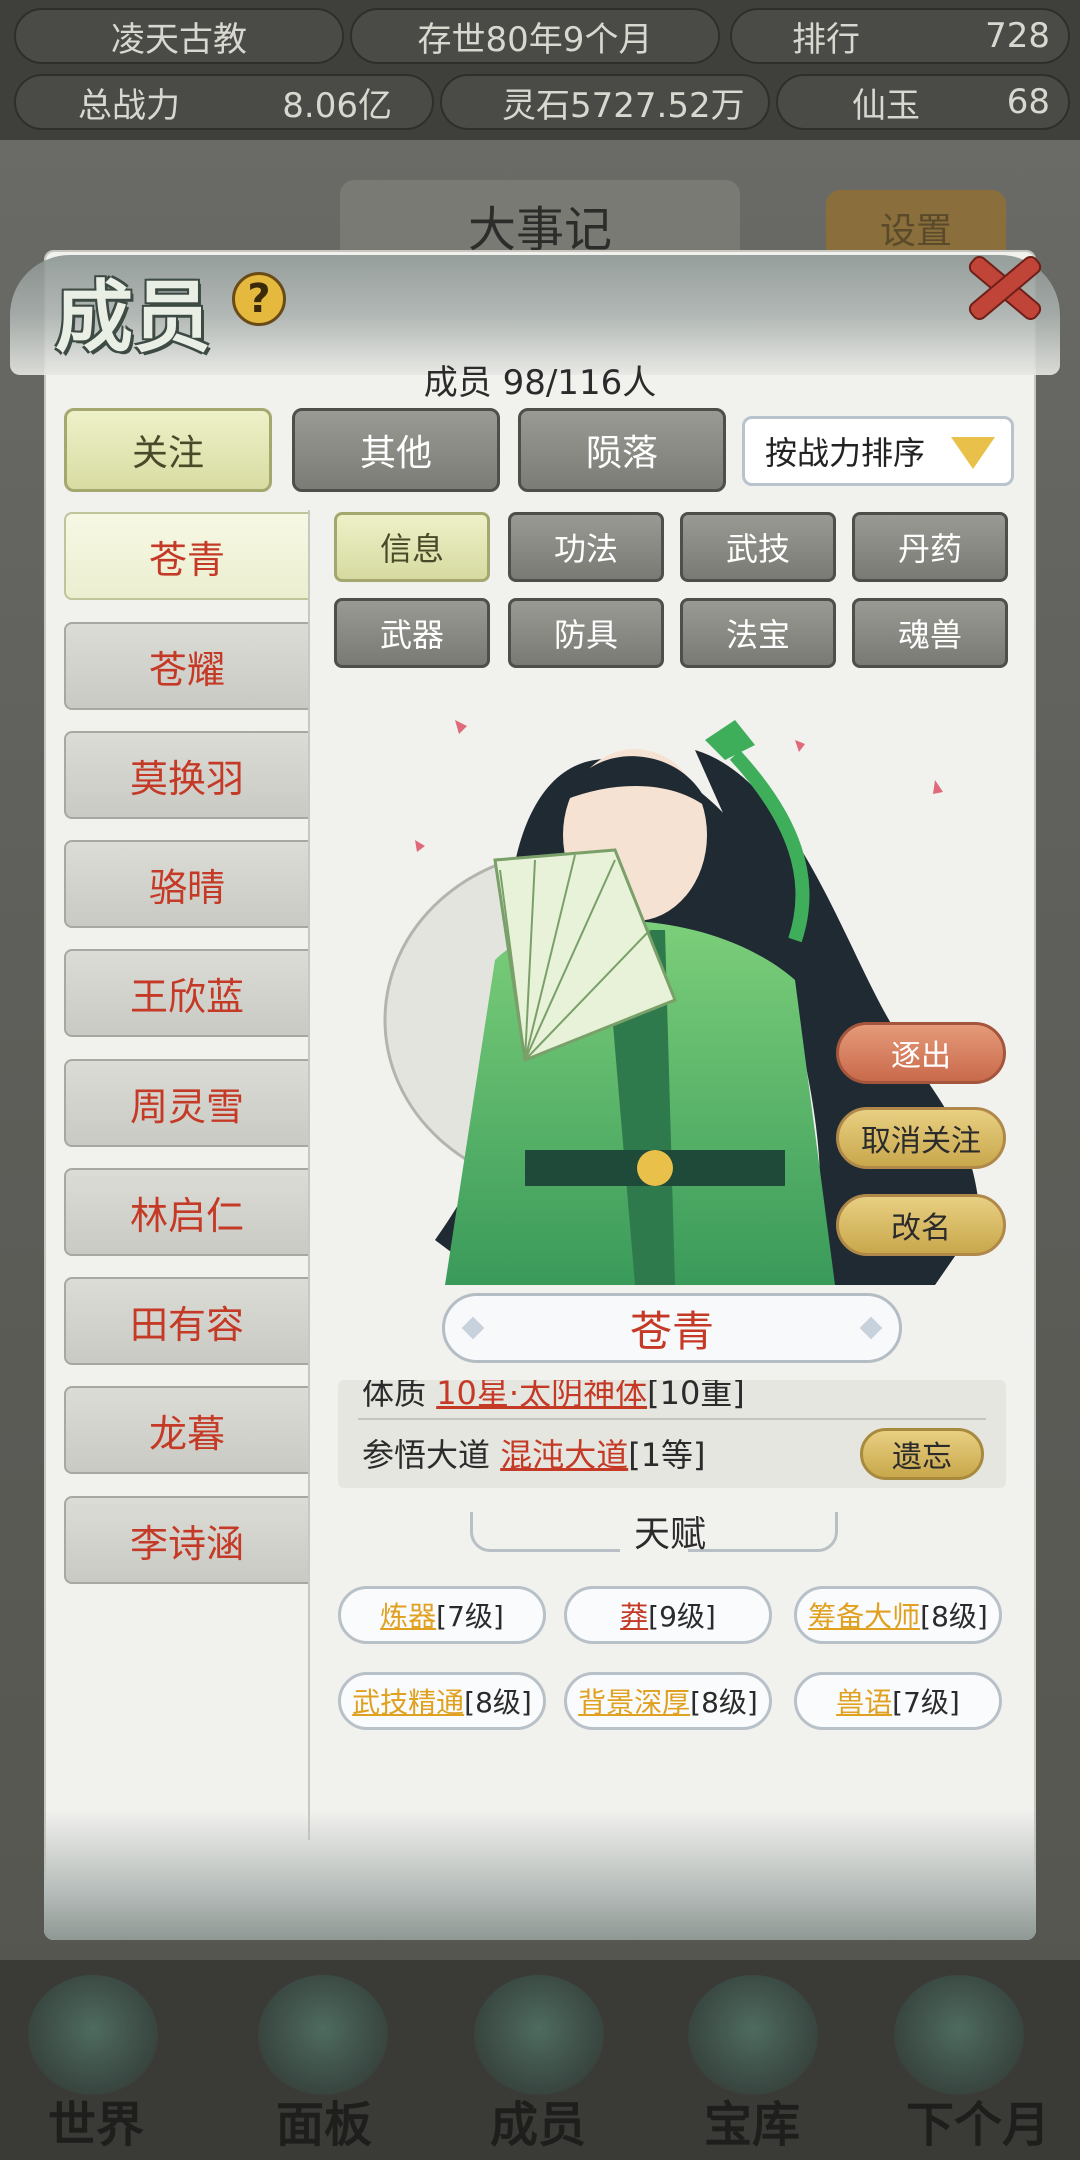 The width and height of the screenshot is (1080, 2160). What do you see at coordinates (186, 1212) in the screenshot?
I see `member-item: 林启仁` at bounding box center [186, 1212].